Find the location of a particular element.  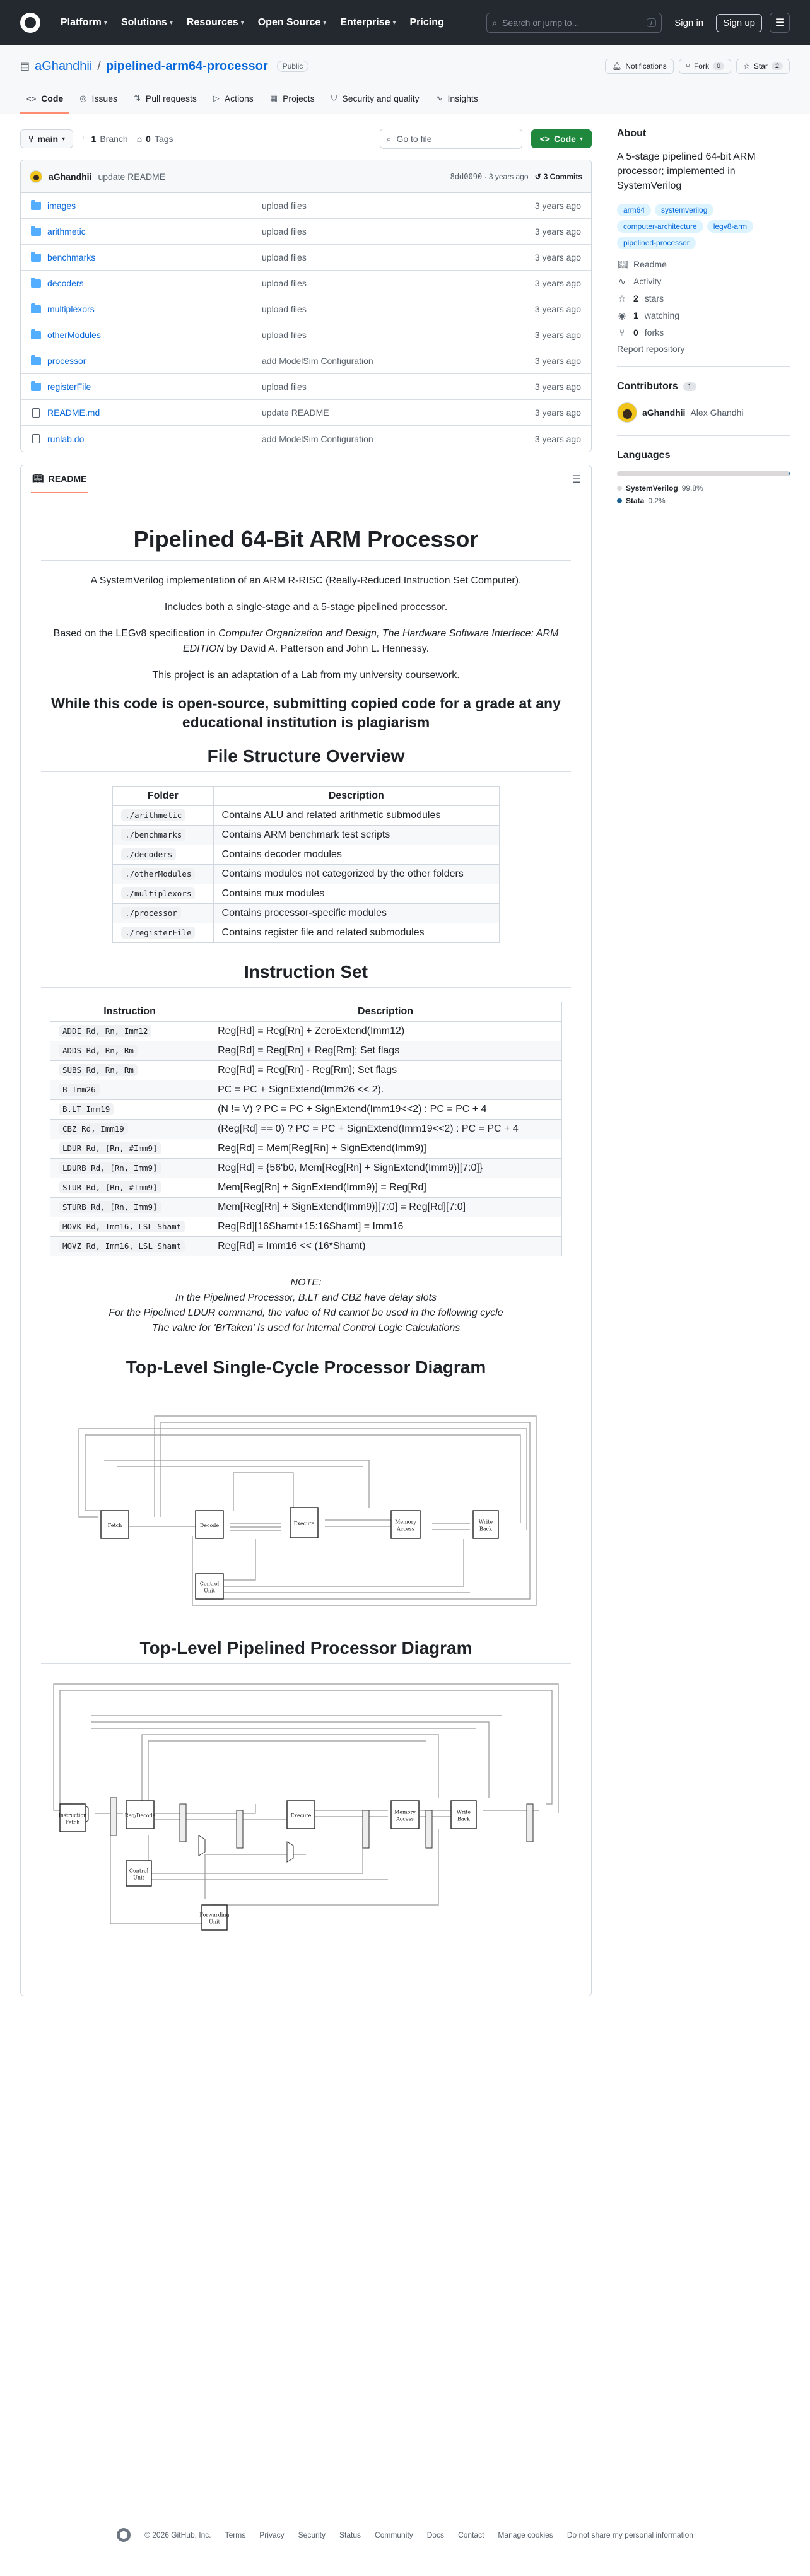

commits-history-link: ↺ 3 Commits is located at coordinates (558, 176).